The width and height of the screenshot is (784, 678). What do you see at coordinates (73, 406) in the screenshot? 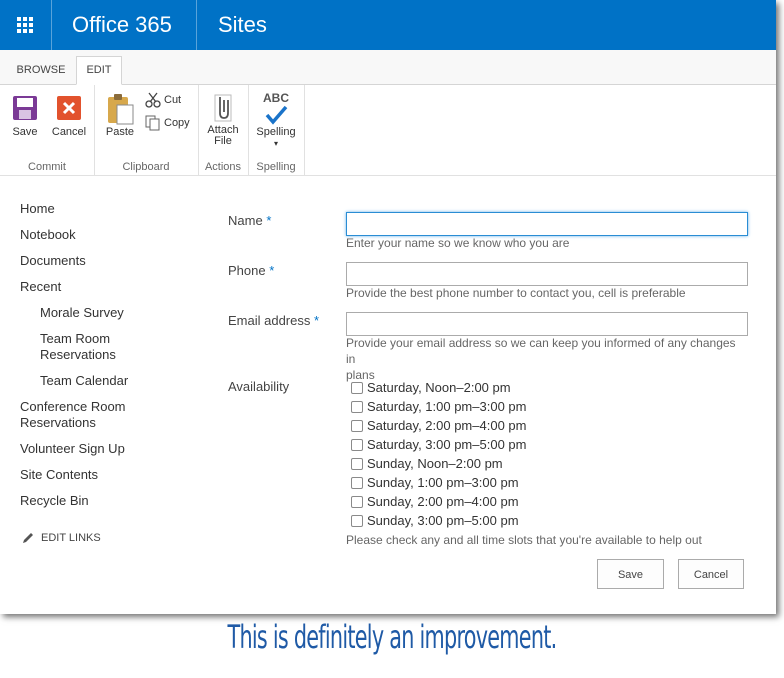
I see `nav-conference-line1: Conference Room` at bounding box center [73, 406].